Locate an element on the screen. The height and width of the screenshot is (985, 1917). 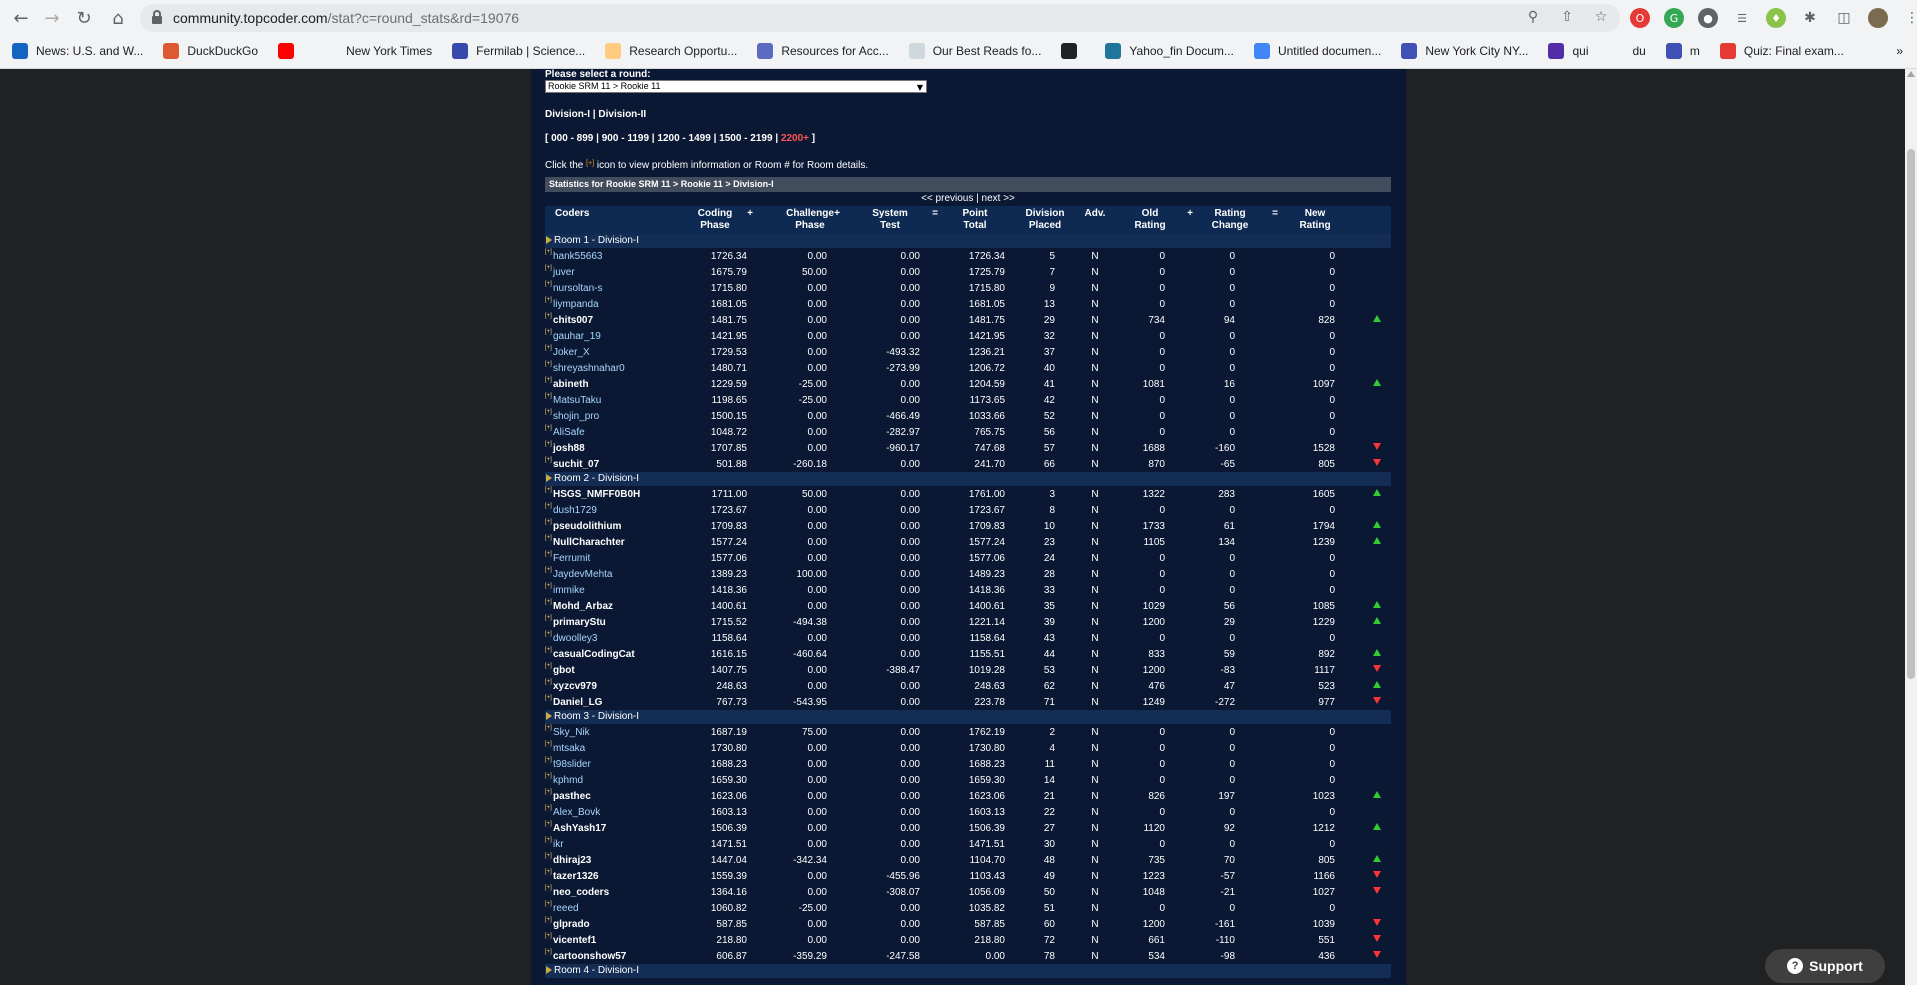
coder-name-link: dwoolley3 is located at coordinates (575, 638).